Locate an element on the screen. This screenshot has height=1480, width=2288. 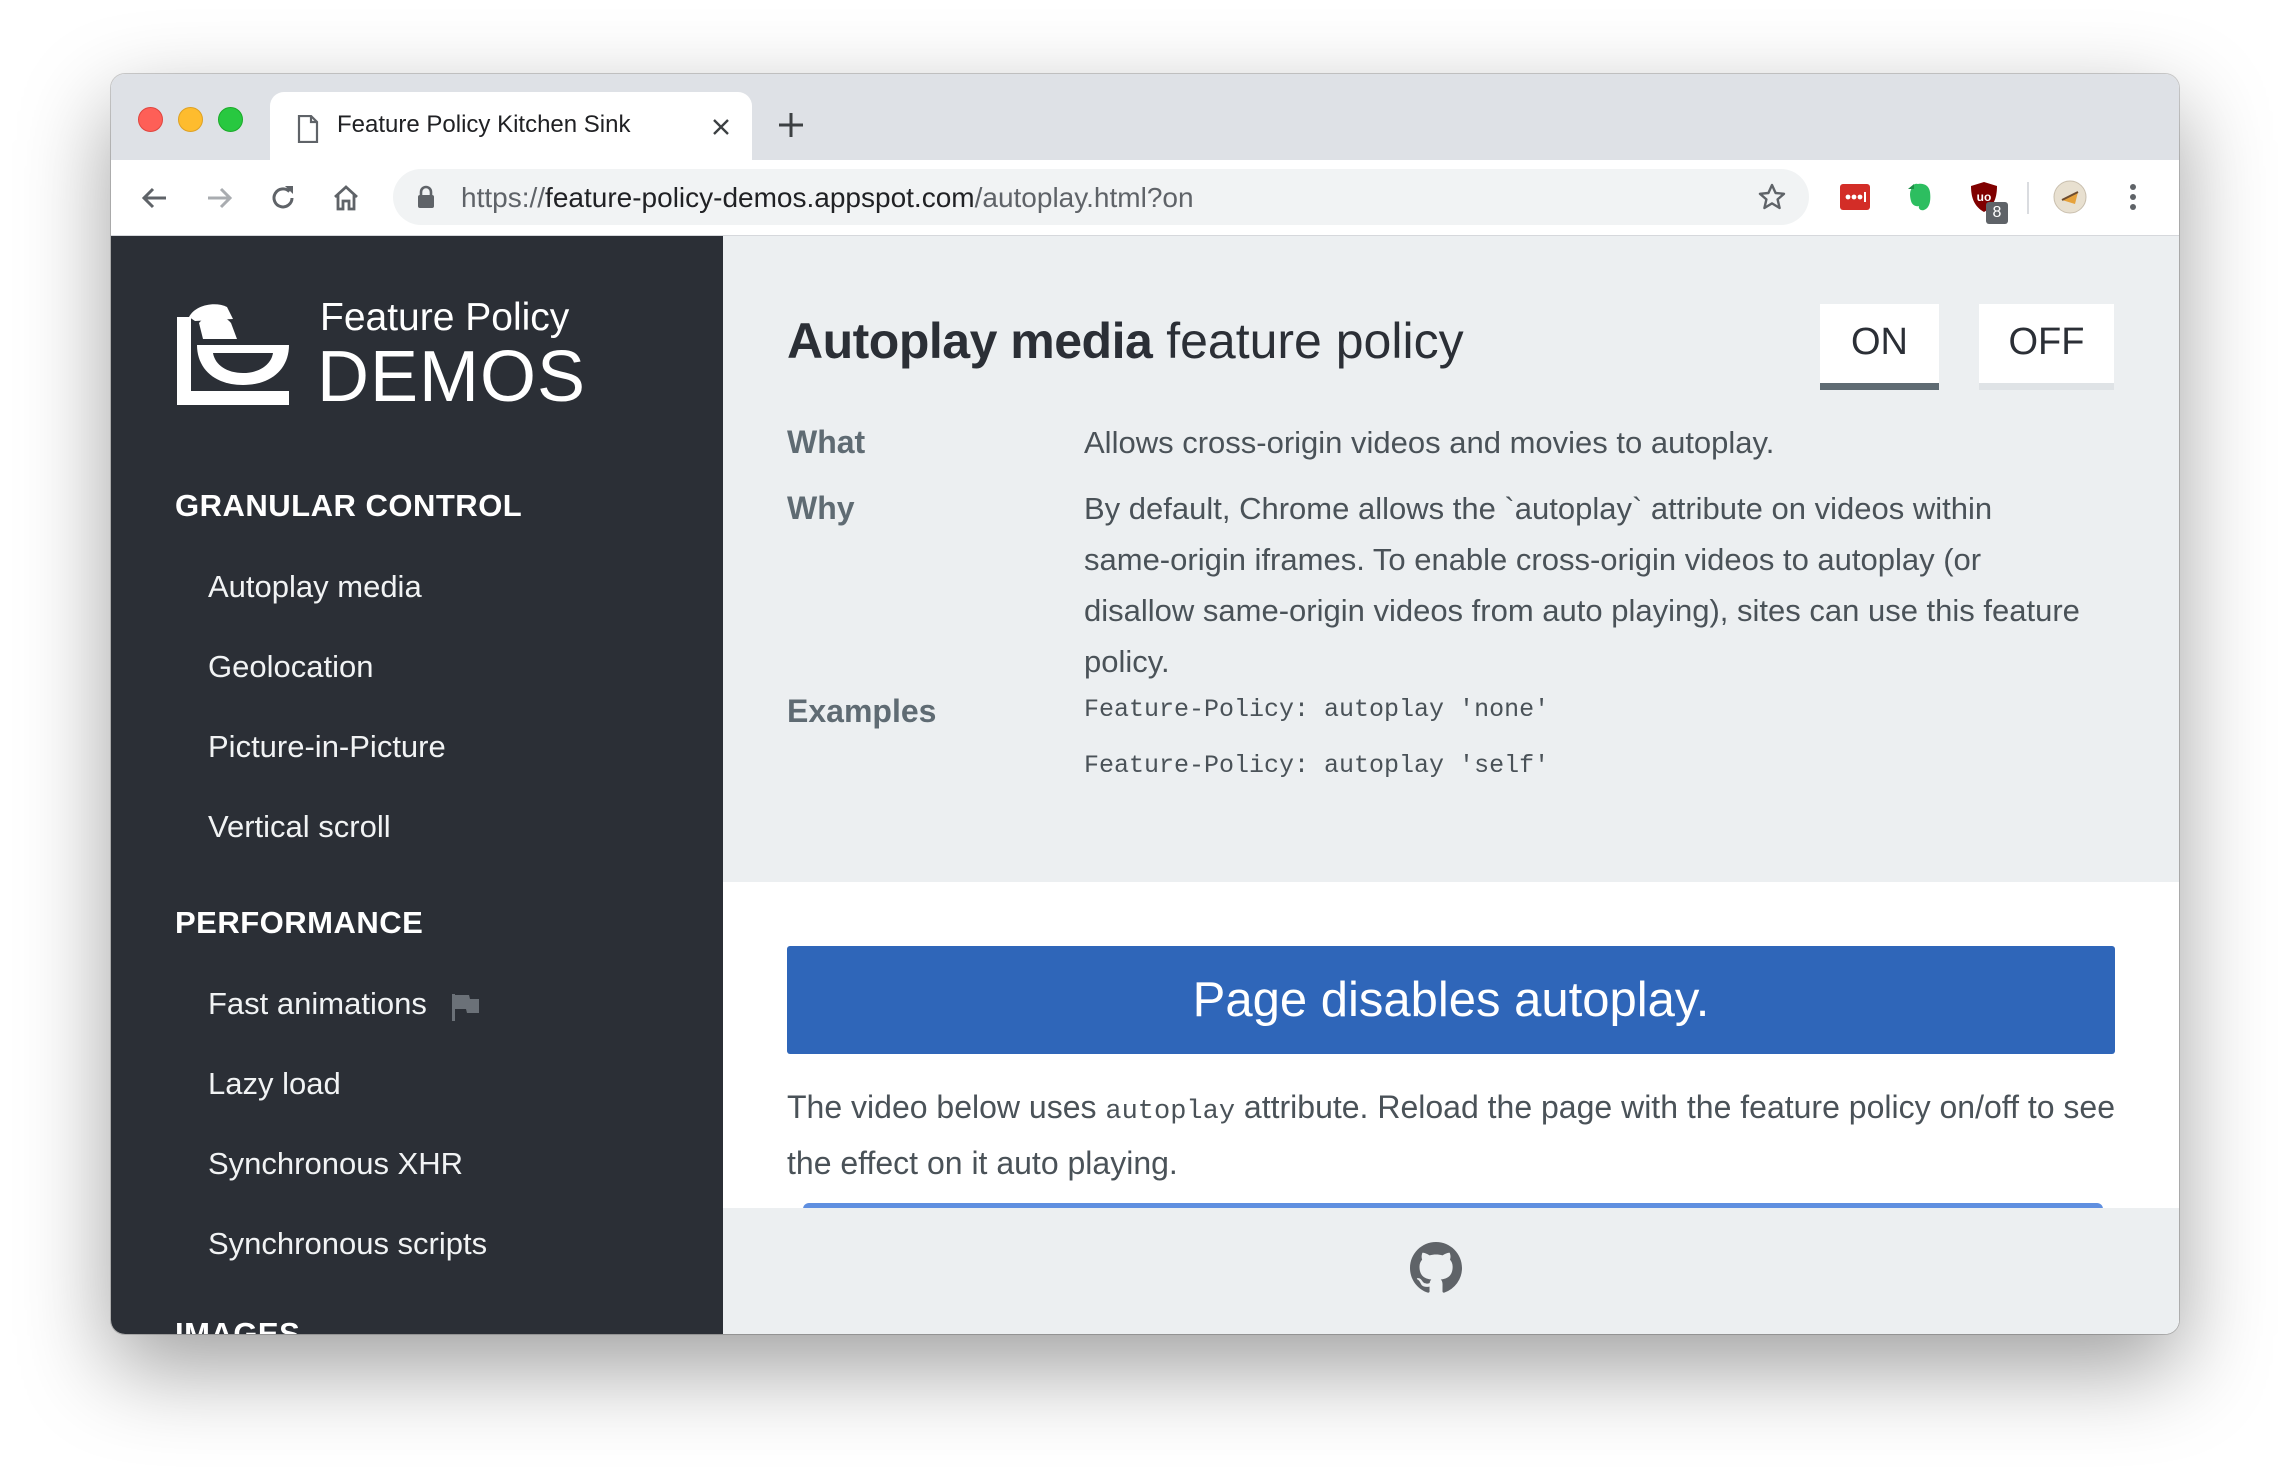
tab-title: Feature Policy Kitchen Sink is located at coordinates (484, 124).